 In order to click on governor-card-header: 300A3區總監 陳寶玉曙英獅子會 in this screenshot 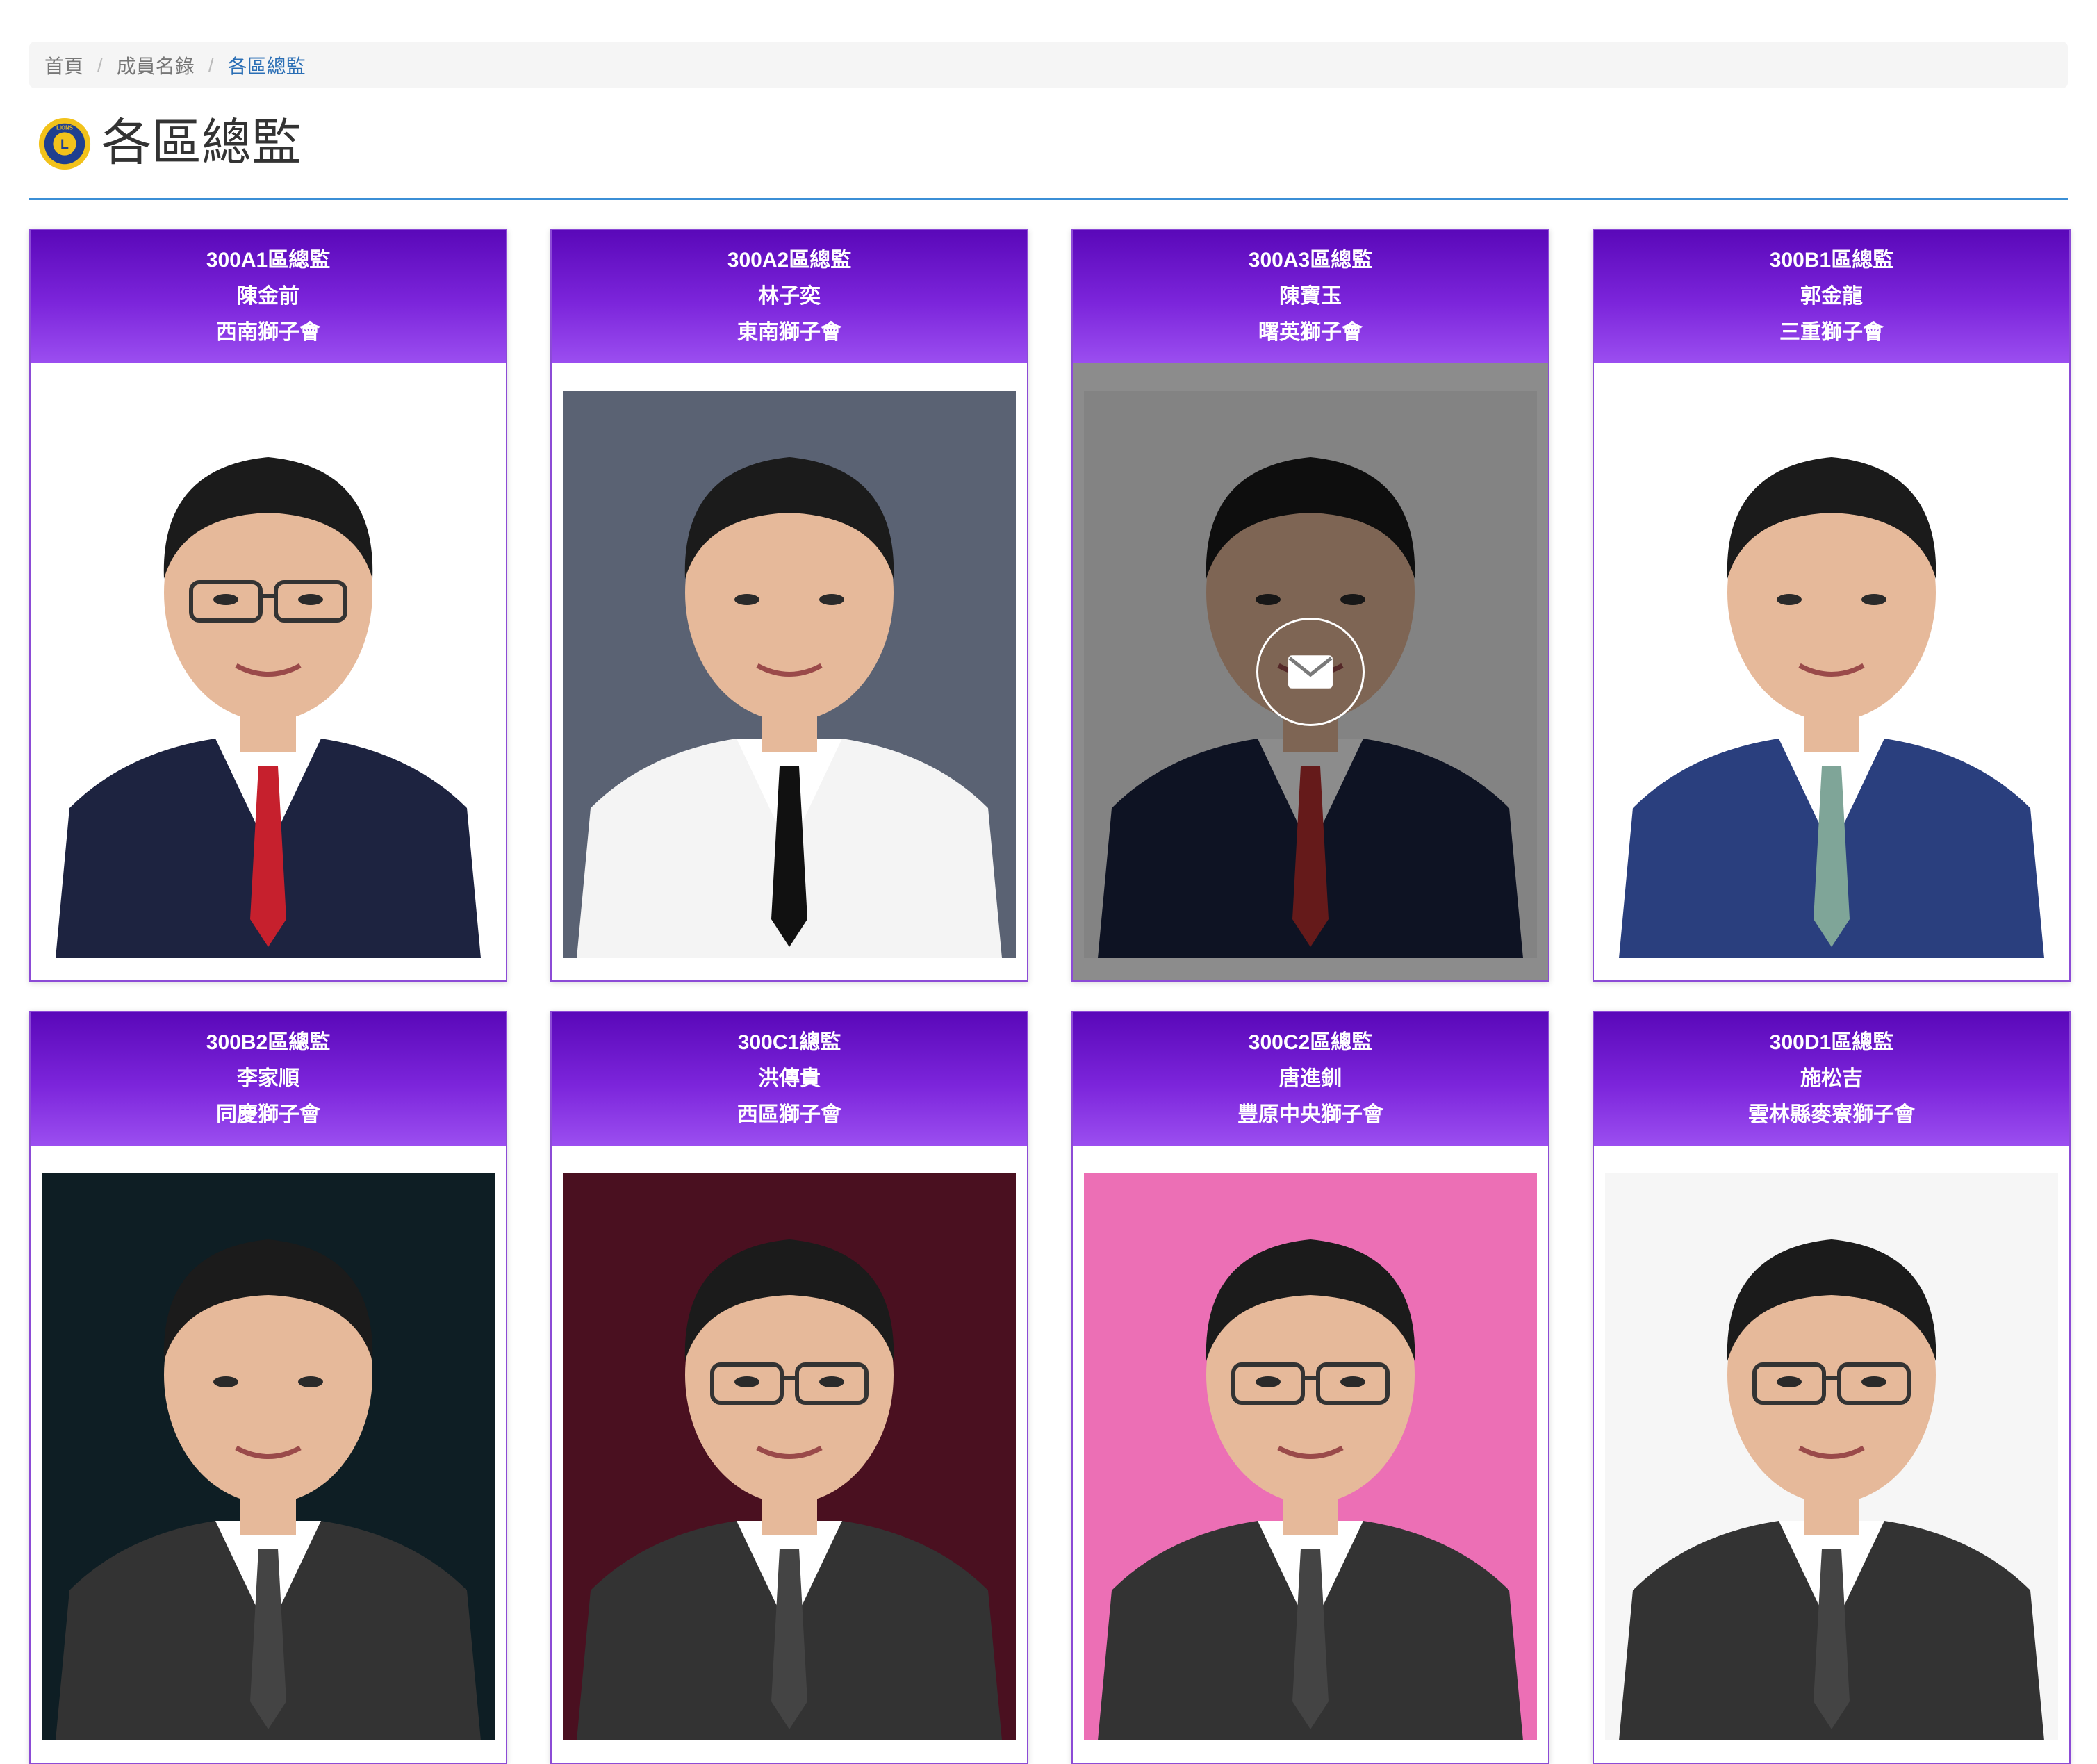, I will do `click(1310, 296)`.